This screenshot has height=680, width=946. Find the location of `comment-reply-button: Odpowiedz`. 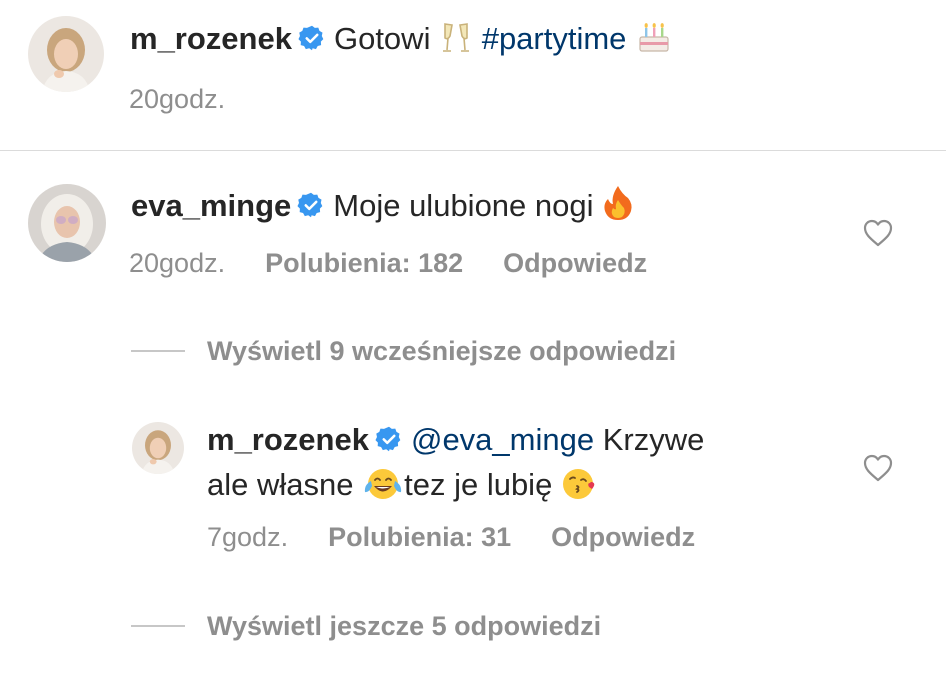

comment-reply-button: Odpowiedz is located at coordinates (575, 263).